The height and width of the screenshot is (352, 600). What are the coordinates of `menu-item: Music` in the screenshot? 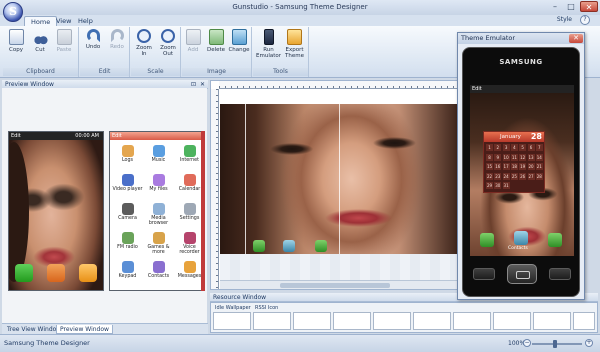 It's located at (158, 155).